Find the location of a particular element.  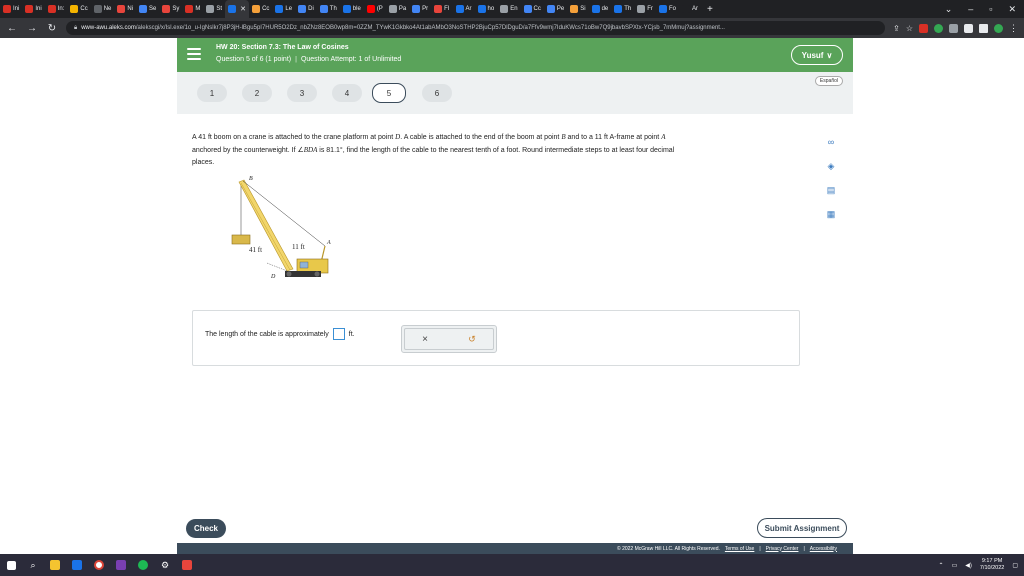

browser-tab: Pe is located at coordinates (555, 9).